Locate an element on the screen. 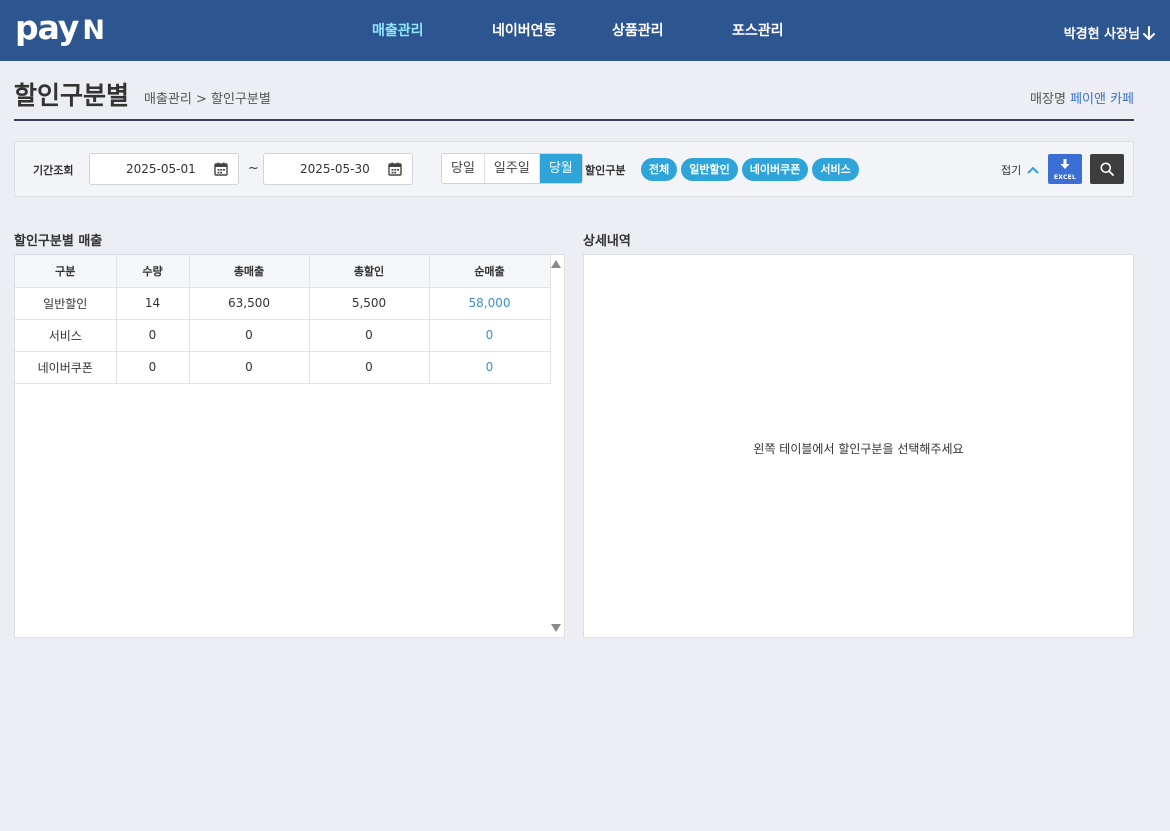 This screenshot has width=1170, height=831. excel-label: EXCEL is located at coordinates (1065, 177).